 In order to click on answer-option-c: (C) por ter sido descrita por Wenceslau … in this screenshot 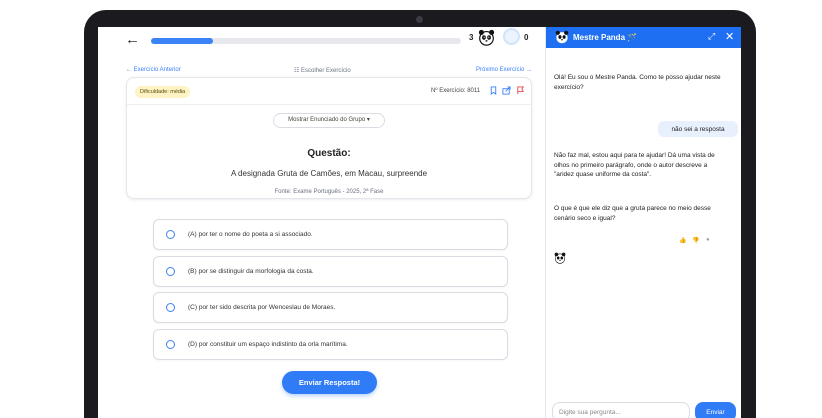, I will do `click(330, 307)`.